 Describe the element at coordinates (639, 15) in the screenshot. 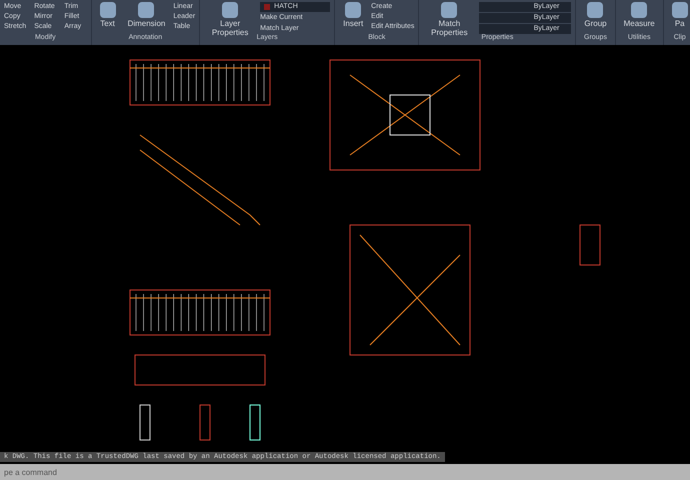

I see `ribbon-large-button: Measure` at that location.